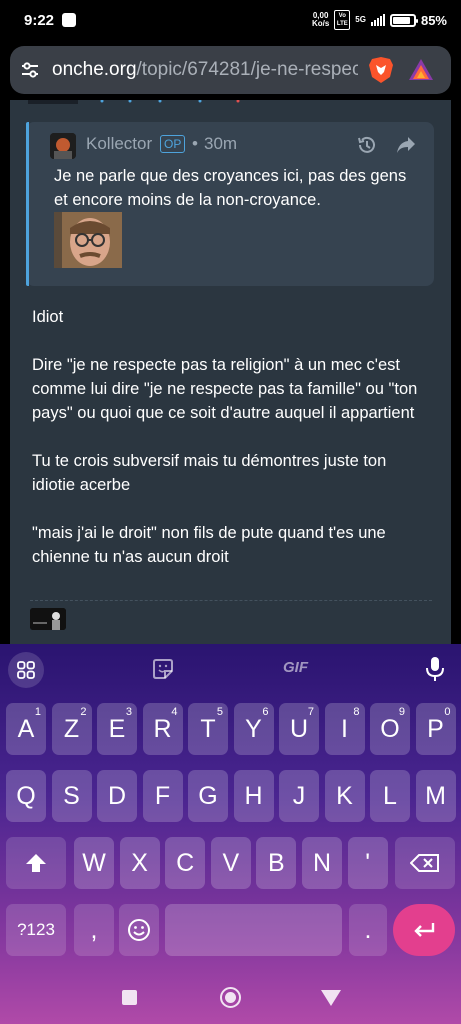 The height and width of the screenshot is (1024, 461). Describe the element at coordinates (381, 70) in the screenshot. I see `brave-shields-icon` at that location.